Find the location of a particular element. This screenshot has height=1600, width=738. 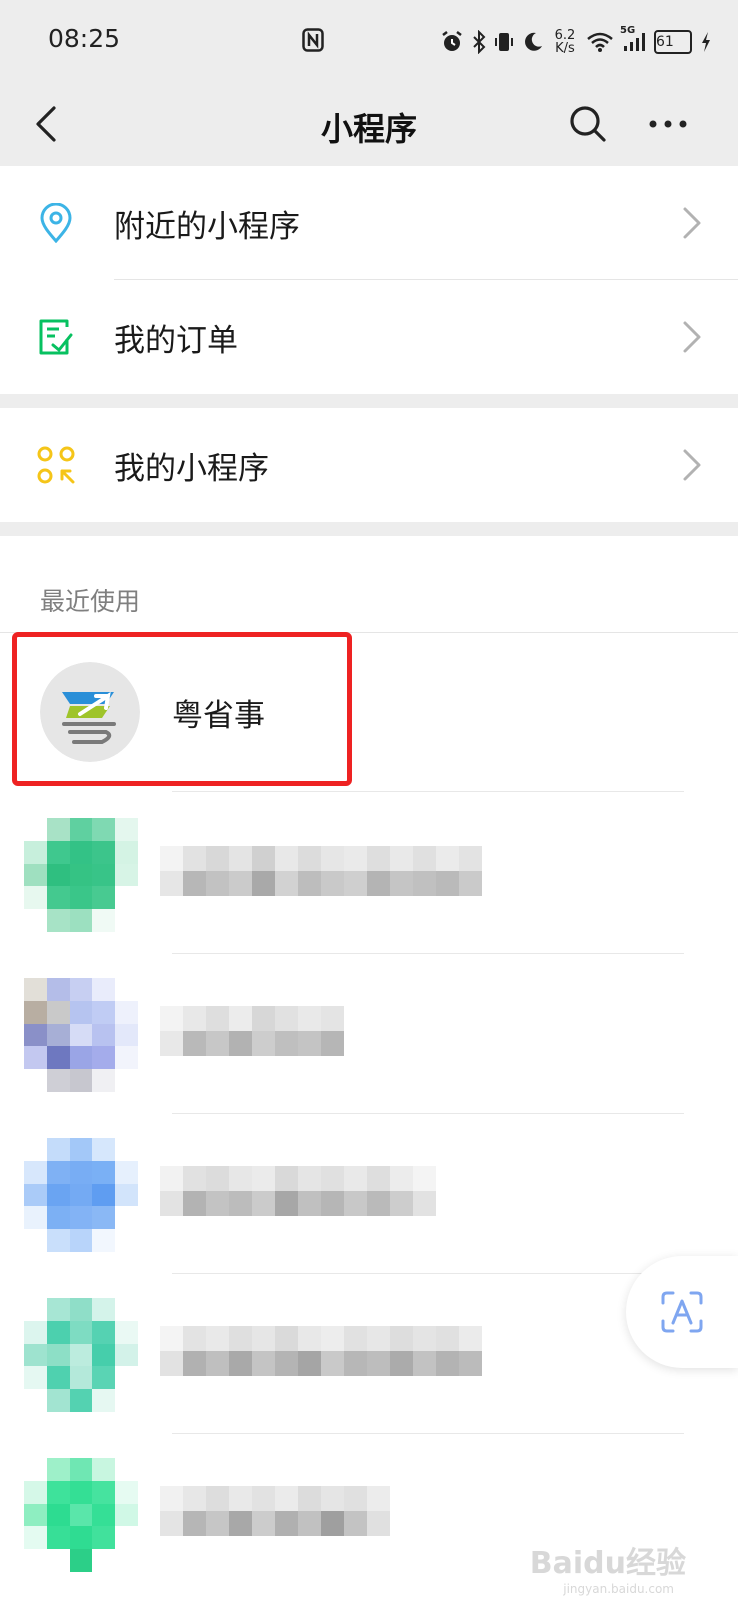

menu-item-nearby: 附近的小程序 is located at coordinates (369, 223).